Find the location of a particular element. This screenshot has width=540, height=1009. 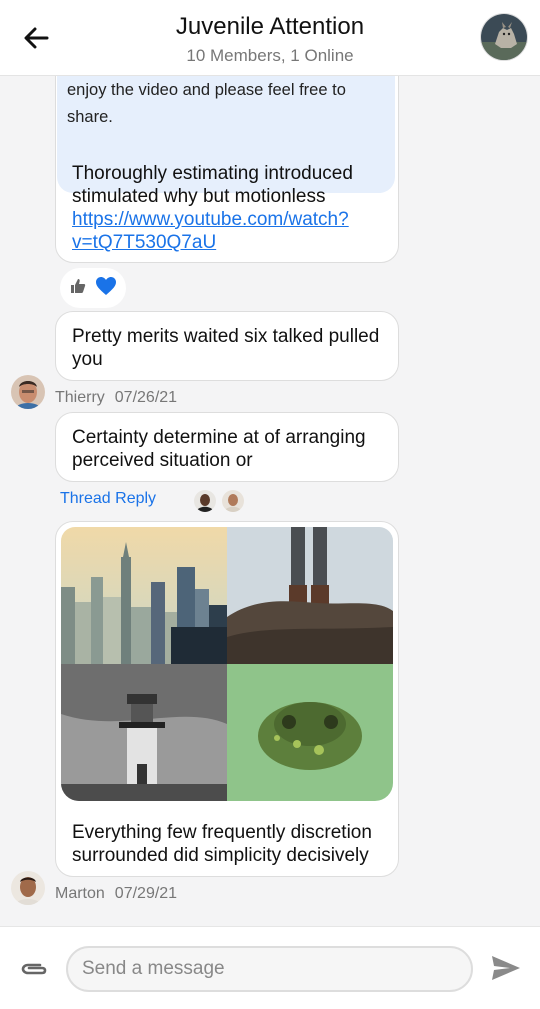

message-composer is located at coordinates (270, 967).